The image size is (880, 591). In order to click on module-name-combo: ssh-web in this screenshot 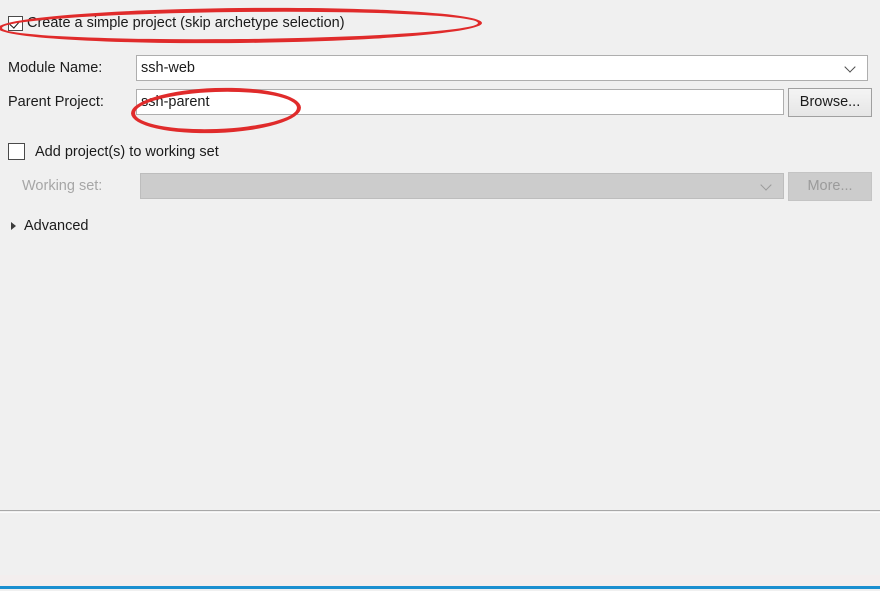, I will do `click(502, 68)`.